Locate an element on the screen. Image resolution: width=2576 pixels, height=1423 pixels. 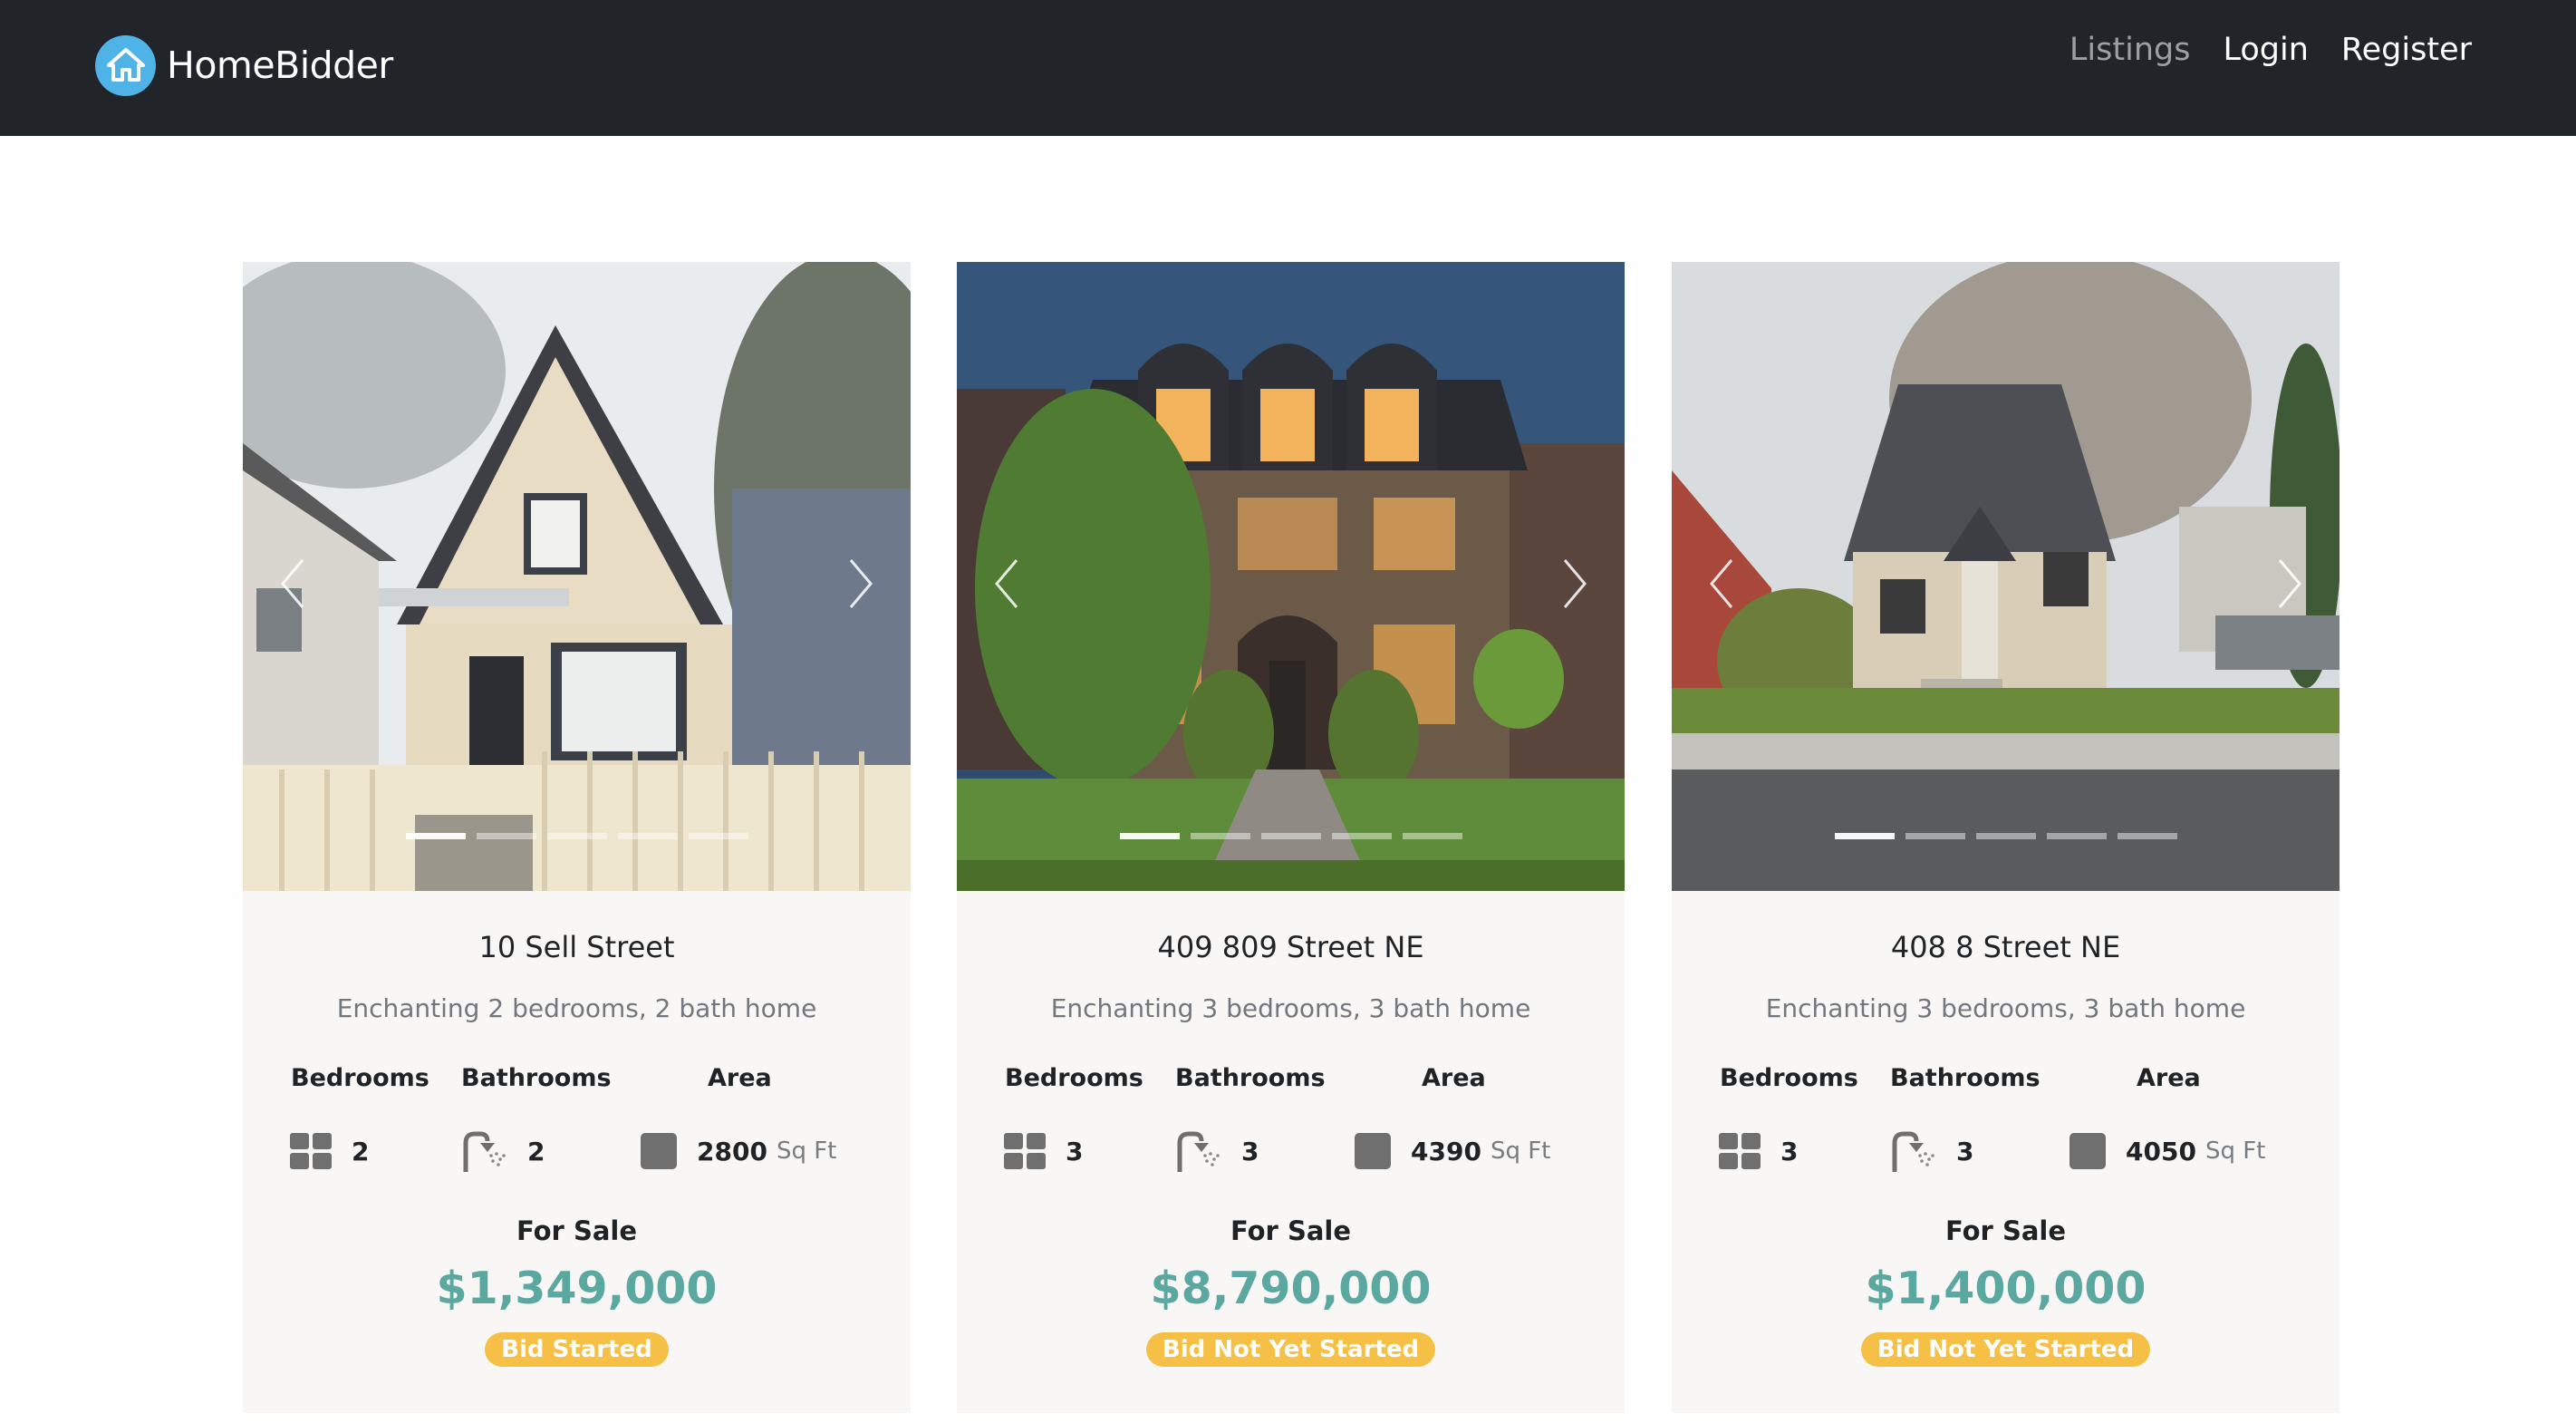
nav-register-link: Register is located at coordinates (2406, 50).